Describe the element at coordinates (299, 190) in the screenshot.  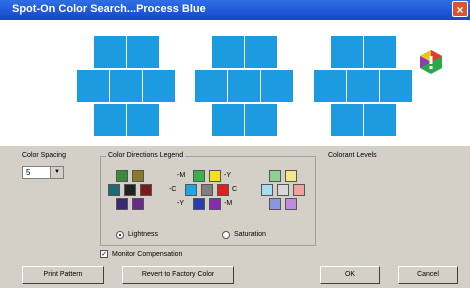
I see `legend-swatch-light-red` at that location.